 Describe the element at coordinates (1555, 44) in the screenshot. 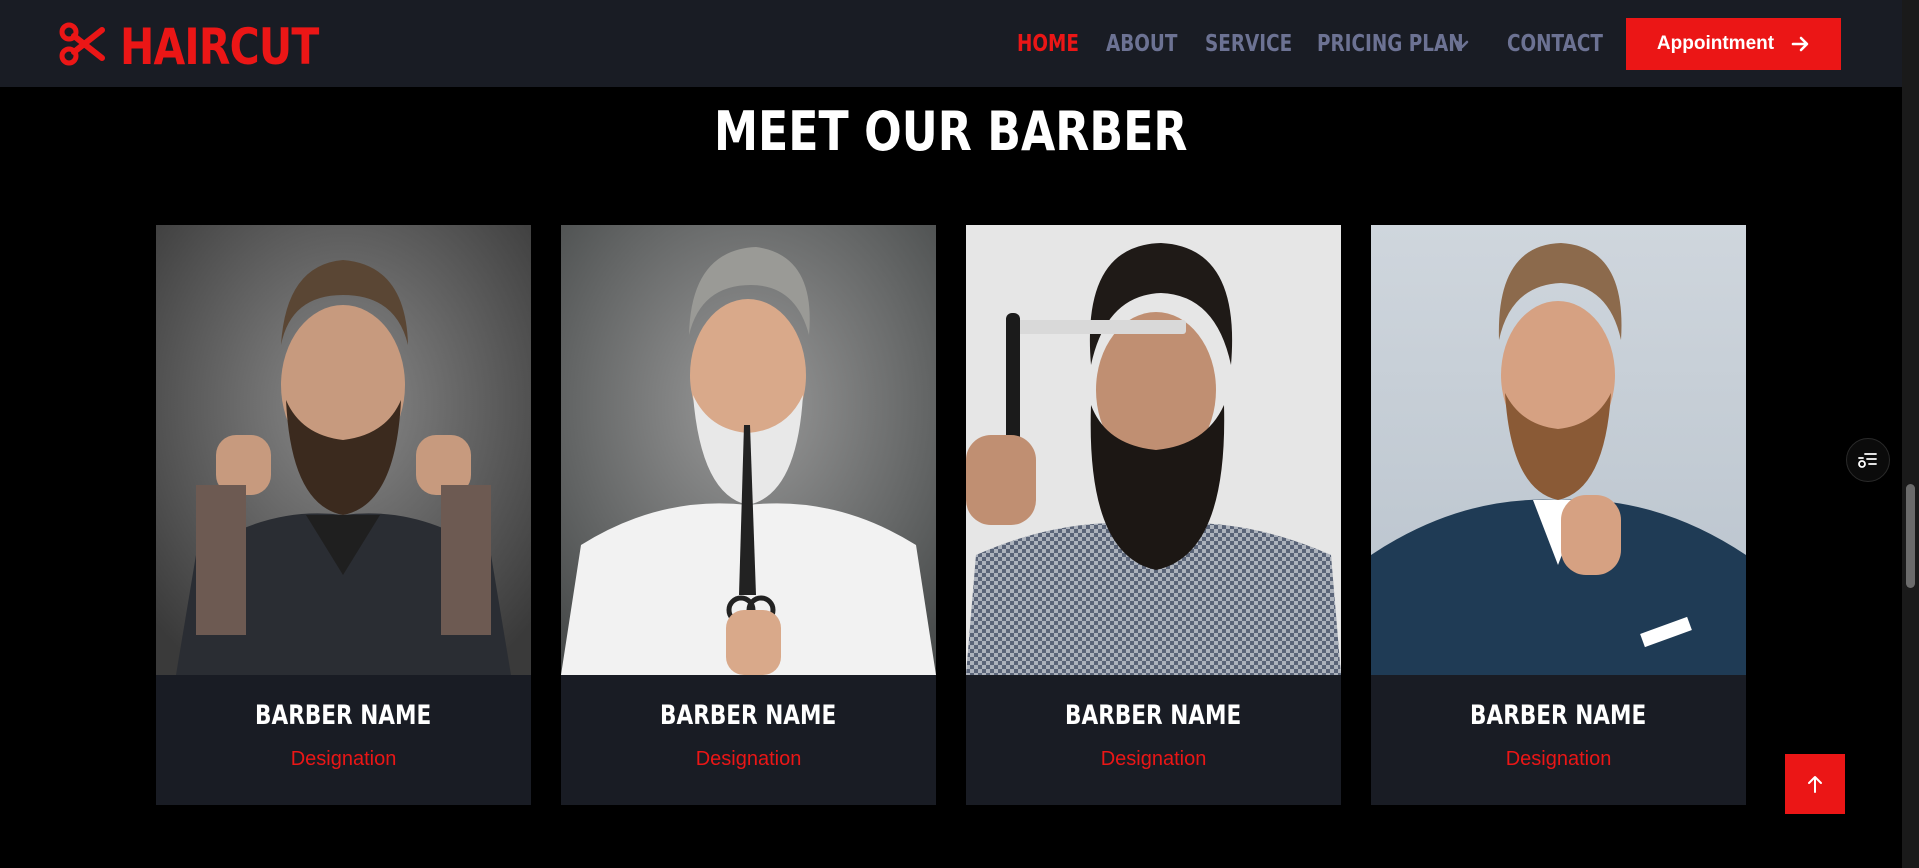

I see `nav-contact-label: CONTACT` at that location.